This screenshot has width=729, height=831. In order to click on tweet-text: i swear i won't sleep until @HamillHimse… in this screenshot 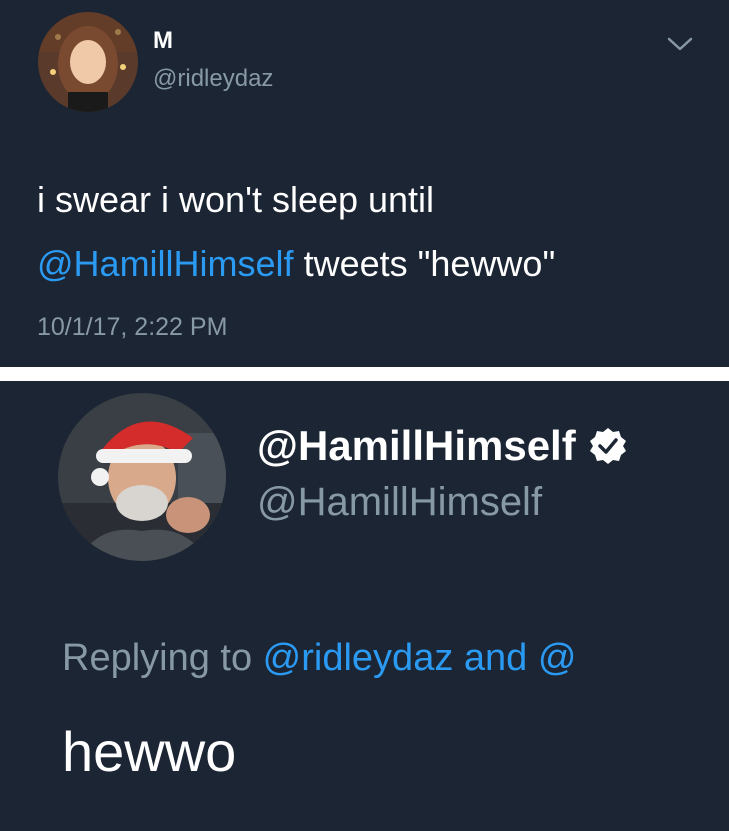, I will do `click(377, 232)`.